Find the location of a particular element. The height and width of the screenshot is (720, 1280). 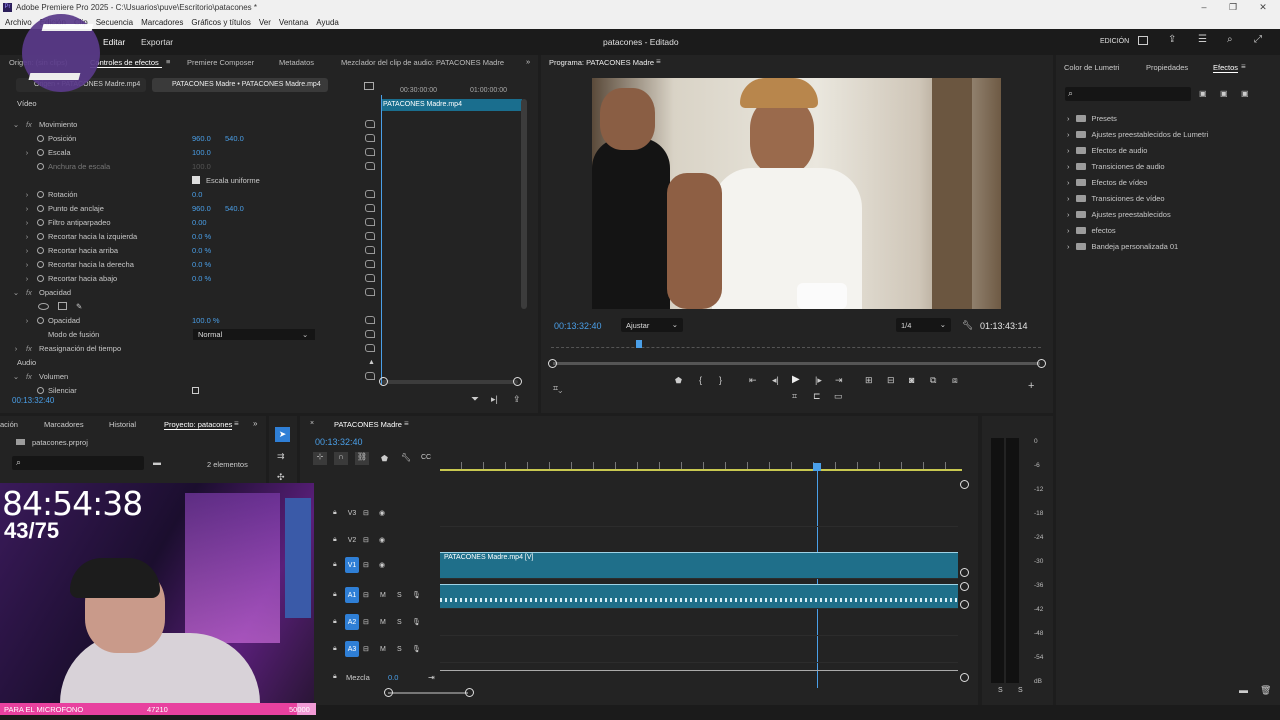

timeline-zoom-bar is located at coordinates (428, 693).